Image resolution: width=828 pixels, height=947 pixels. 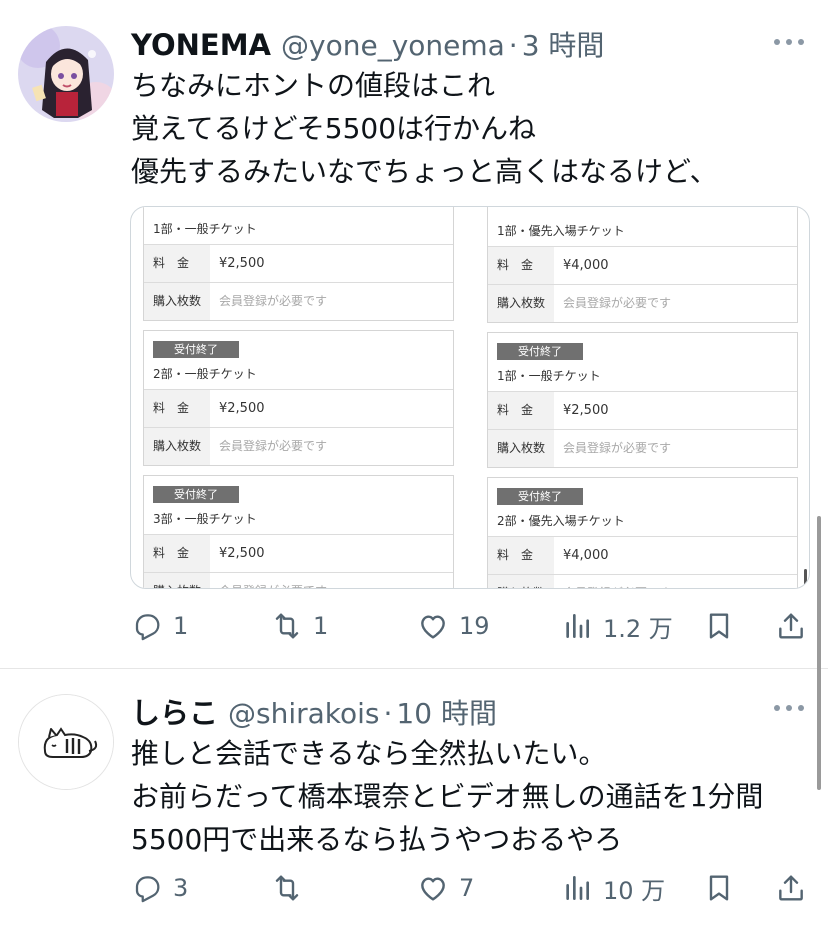 I want to click on like-count: 19, so click(x=474, y=626).